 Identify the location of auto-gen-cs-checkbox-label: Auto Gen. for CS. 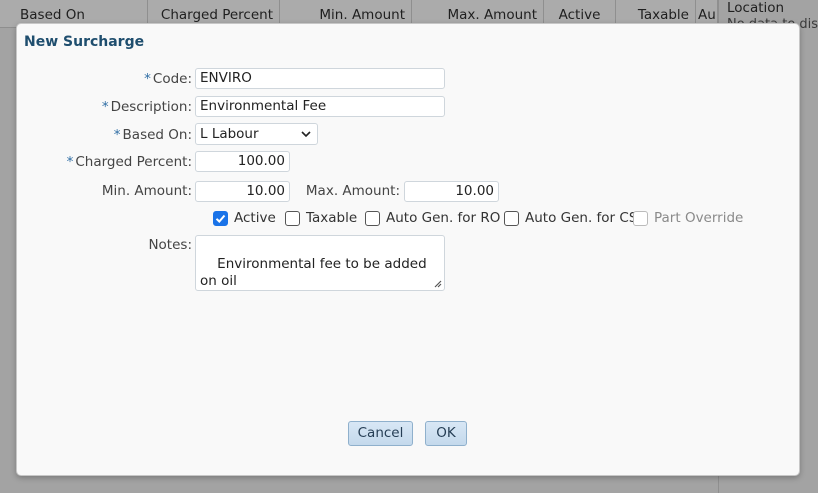
(581, 218).